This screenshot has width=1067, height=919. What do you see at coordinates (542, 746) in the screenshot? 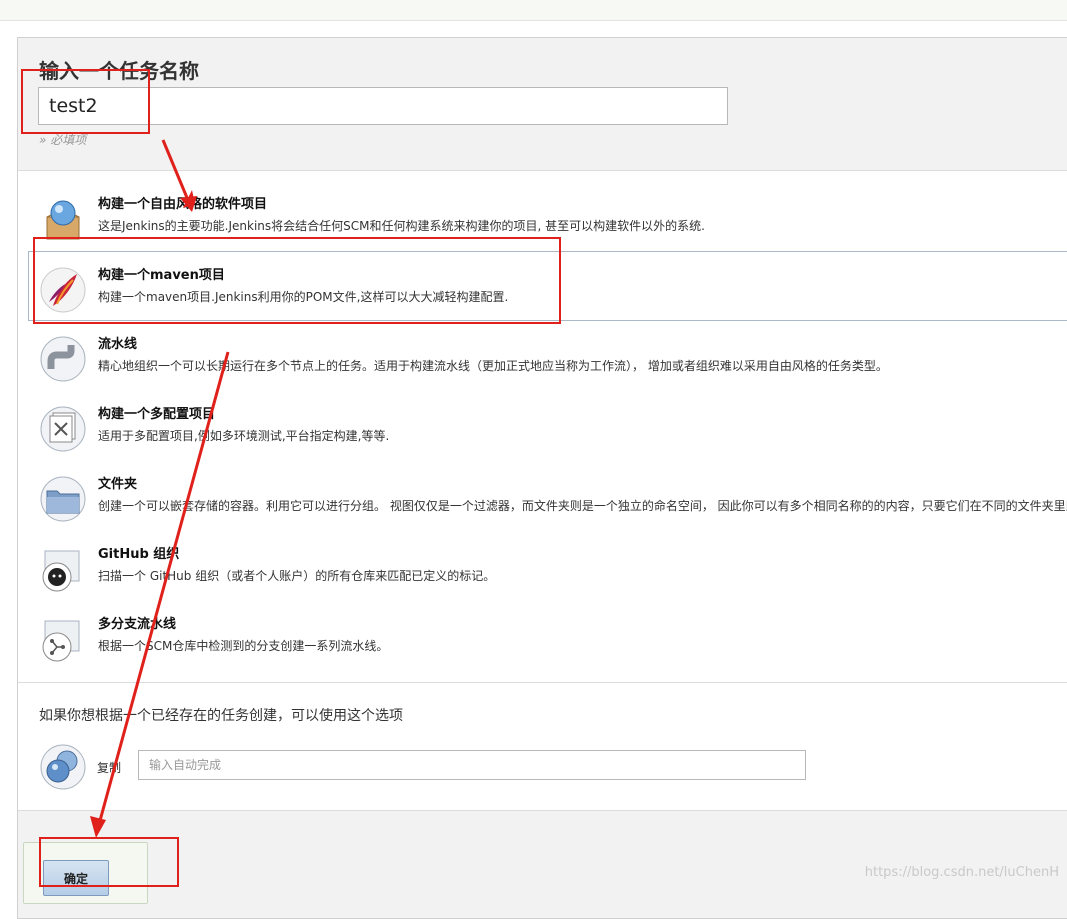
I see `copy-section: 如果你想根据一个已经存在的任务创建，可以使用这个选项 复制` at bounding box center [542, 746].